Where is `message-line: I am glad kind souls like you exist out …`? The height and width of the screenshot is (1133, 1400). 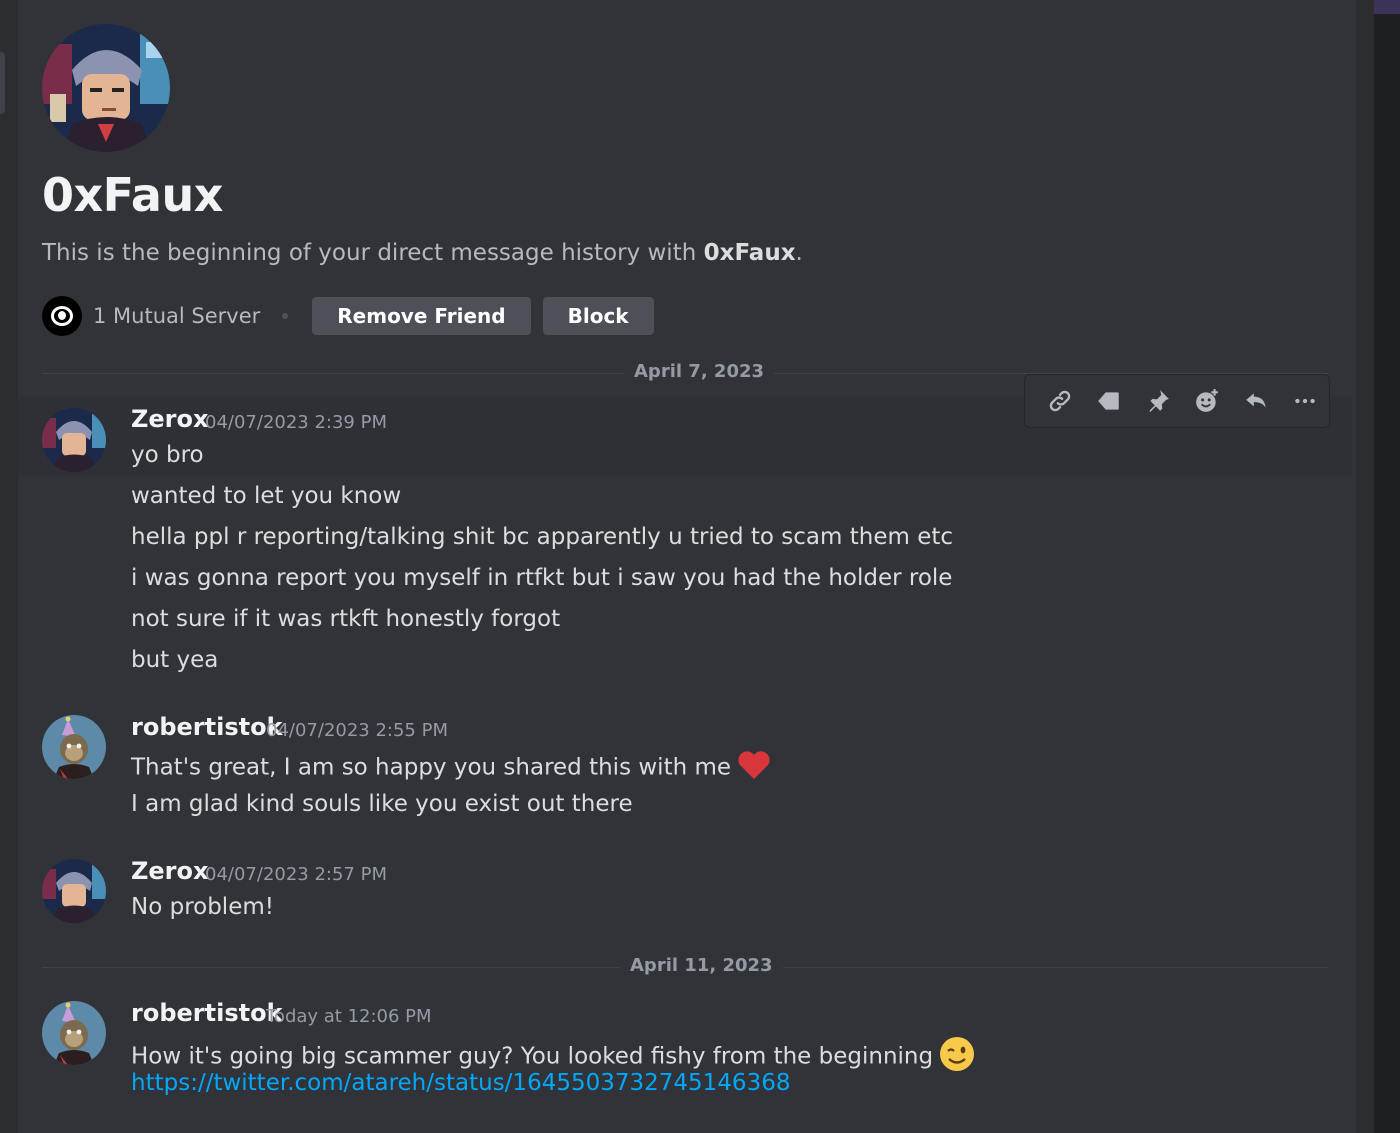 message-line: I am glad kind souls like you exist out … is located at coordinates (382, 804).